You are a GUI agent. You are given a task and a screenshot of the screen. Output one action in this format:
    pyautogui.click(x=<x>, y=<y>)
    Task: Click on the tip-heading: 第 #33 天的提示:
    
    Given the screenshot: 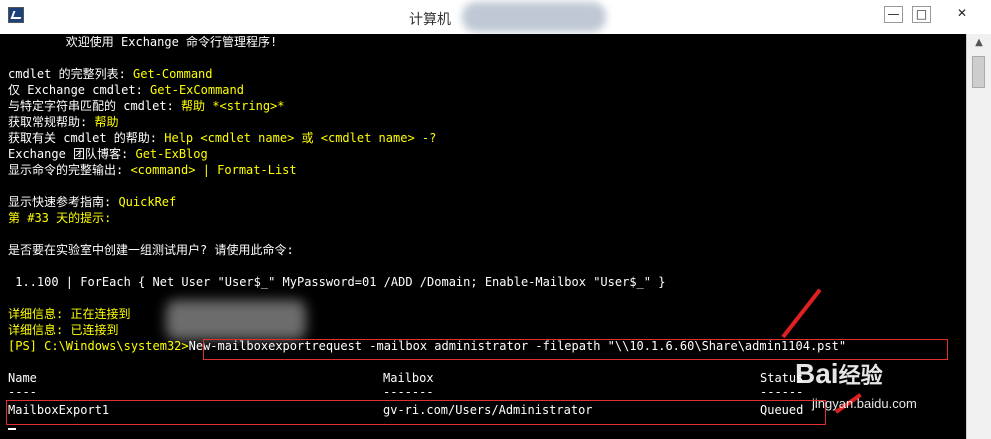 What is the action you would take?
    pyautogui.click(x=60, y=218)
    